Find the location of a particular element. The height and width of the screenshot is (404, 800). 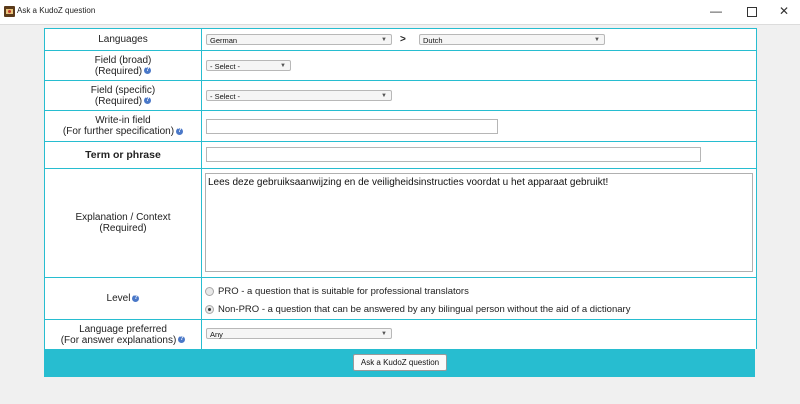

languages-label: Languages is located at coordinates (123, 39).